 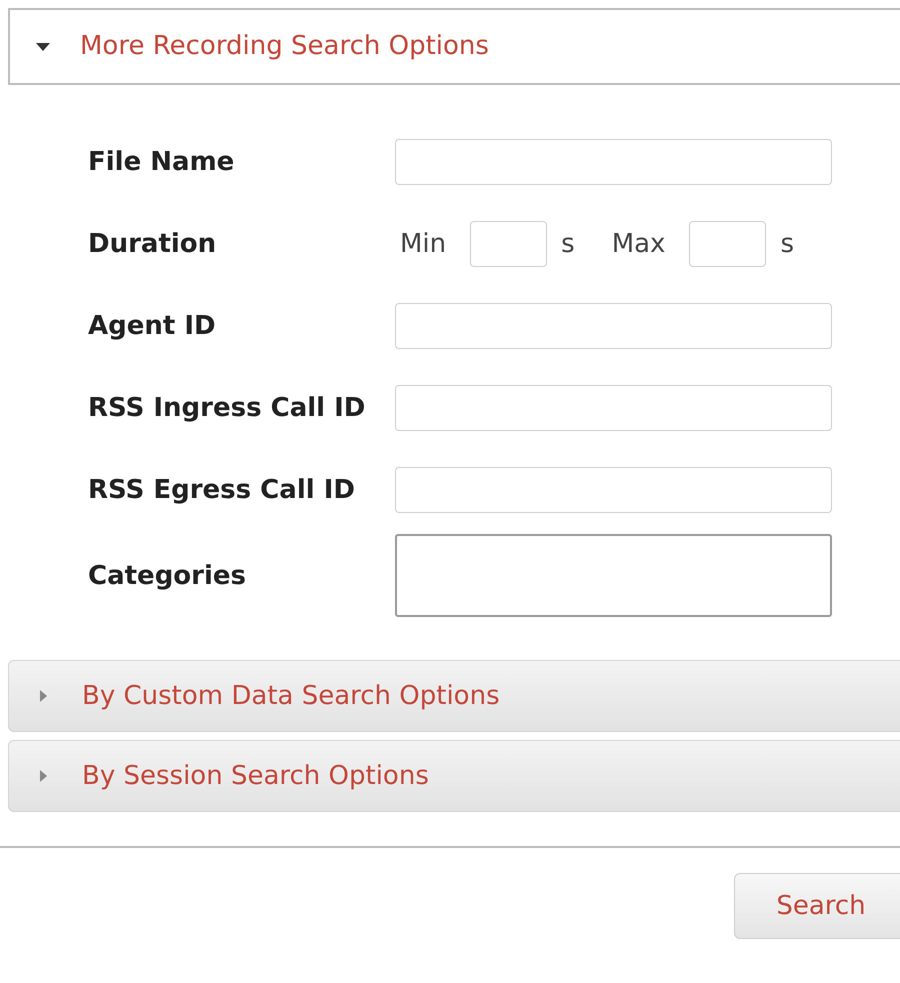 I want to click on accordion-title: By Session Search Options, so click(x=255, y=776).